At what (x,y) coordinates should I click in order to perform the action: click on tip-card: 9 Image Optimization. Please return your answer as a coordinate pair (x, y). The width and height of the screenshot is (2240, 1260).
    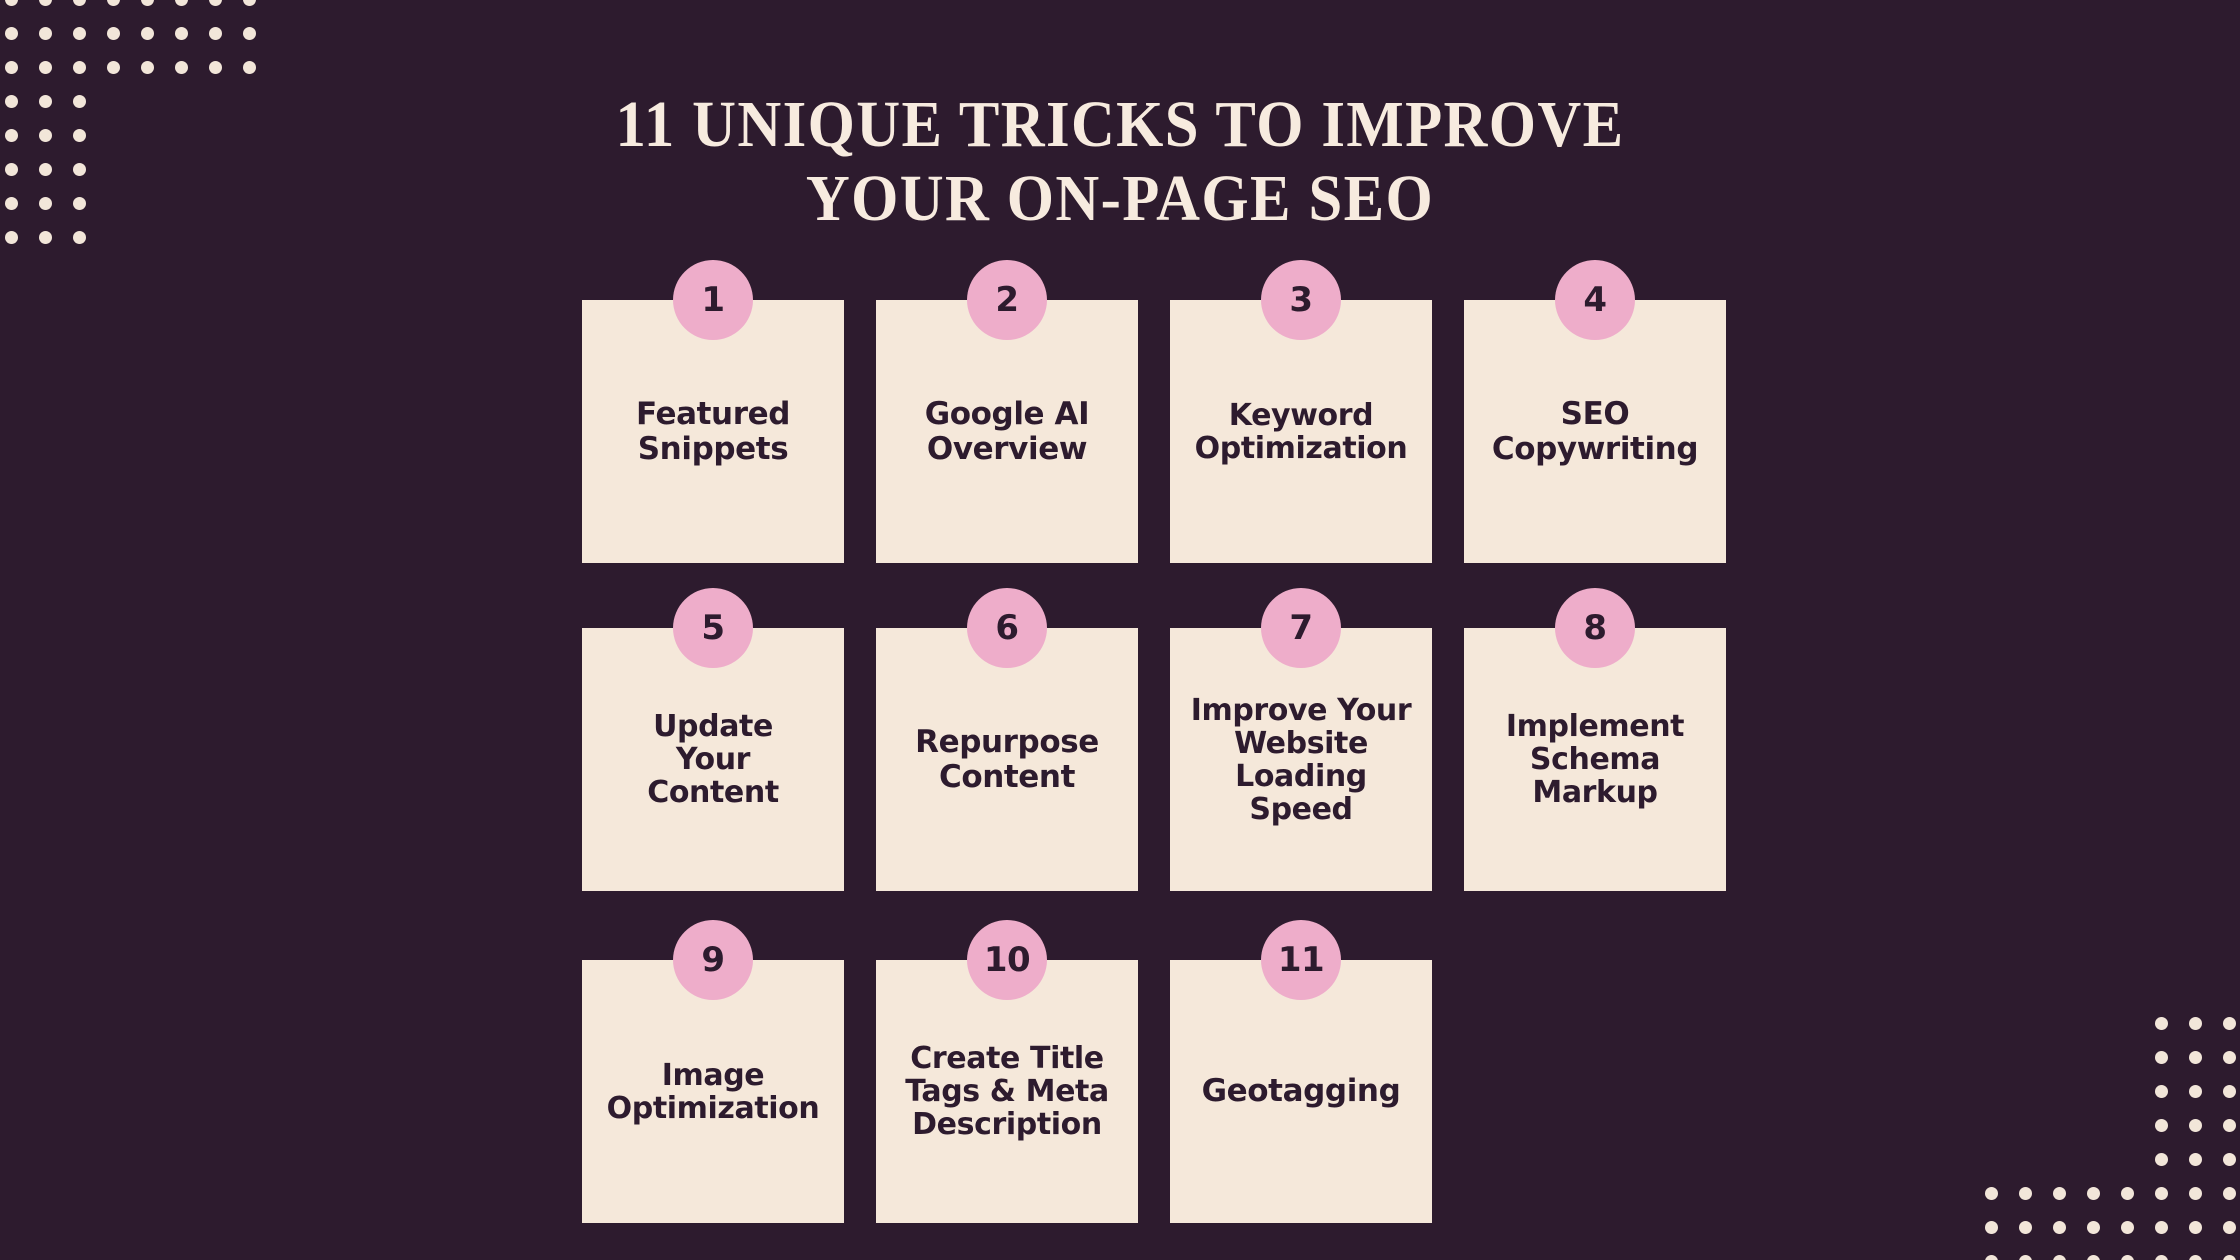
    Looking at the image, I should click on (713, 1071).